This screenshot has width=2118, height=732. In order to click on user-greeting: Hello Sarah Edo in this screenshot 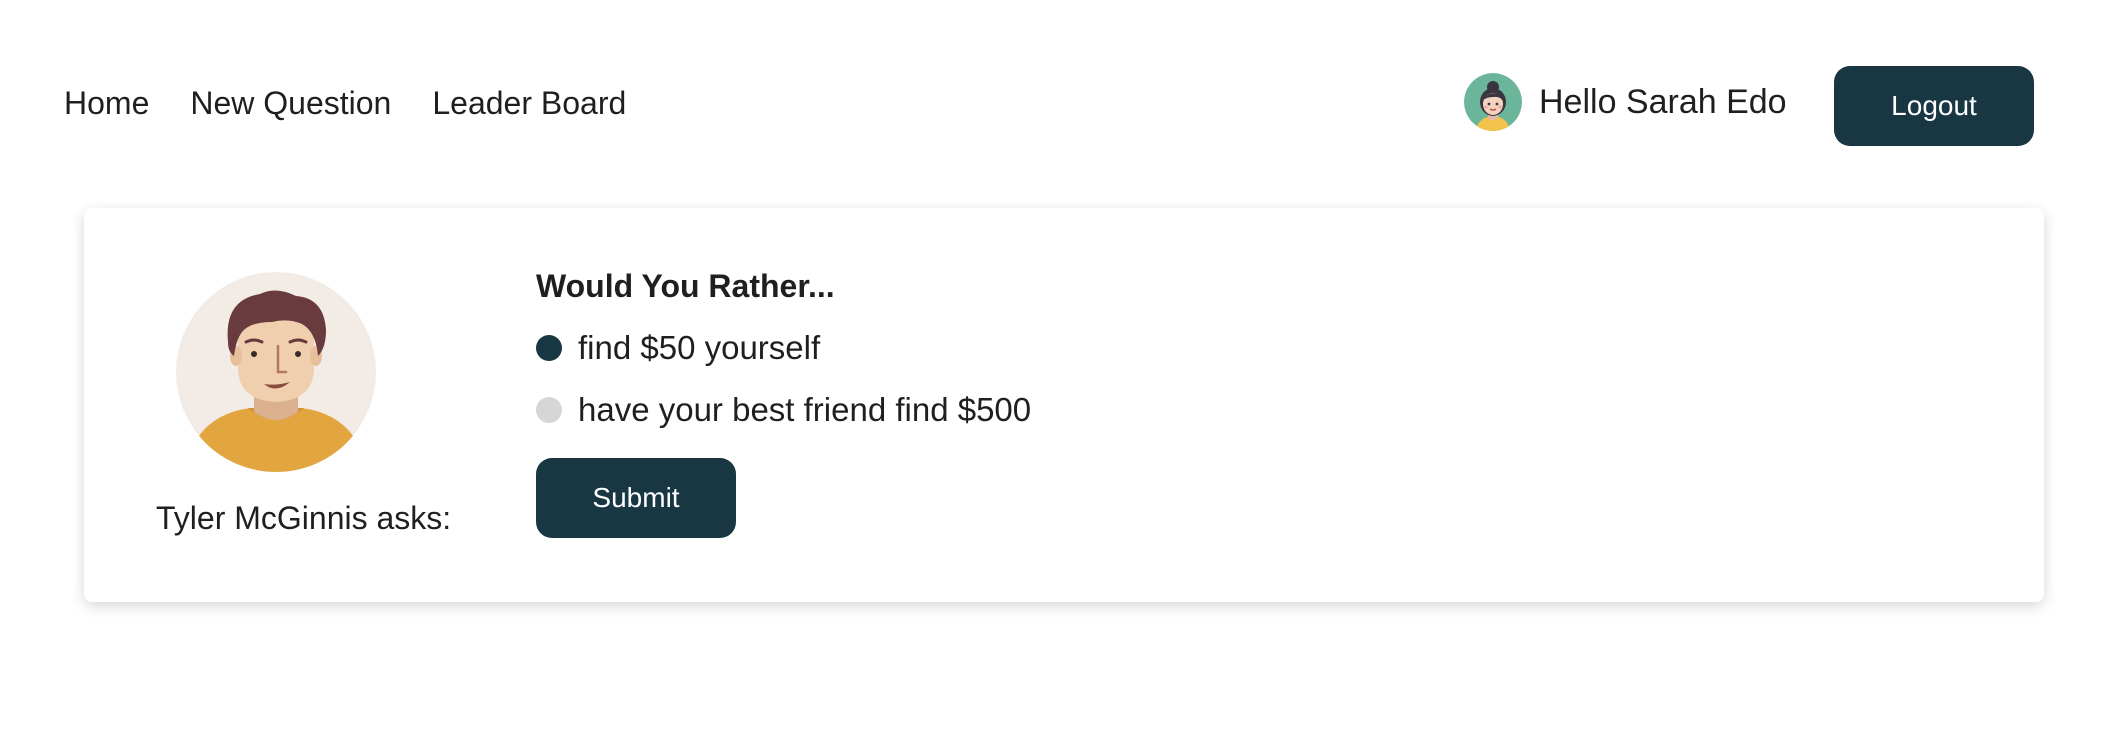, I will do `click(1663, 102)`.